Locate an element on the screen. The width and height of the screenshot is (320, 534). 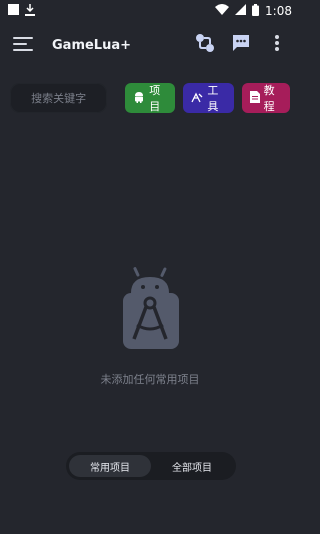
toolbar-row: 搜索关键字 项目 工具 教程 is located at coordinates (150, 98).